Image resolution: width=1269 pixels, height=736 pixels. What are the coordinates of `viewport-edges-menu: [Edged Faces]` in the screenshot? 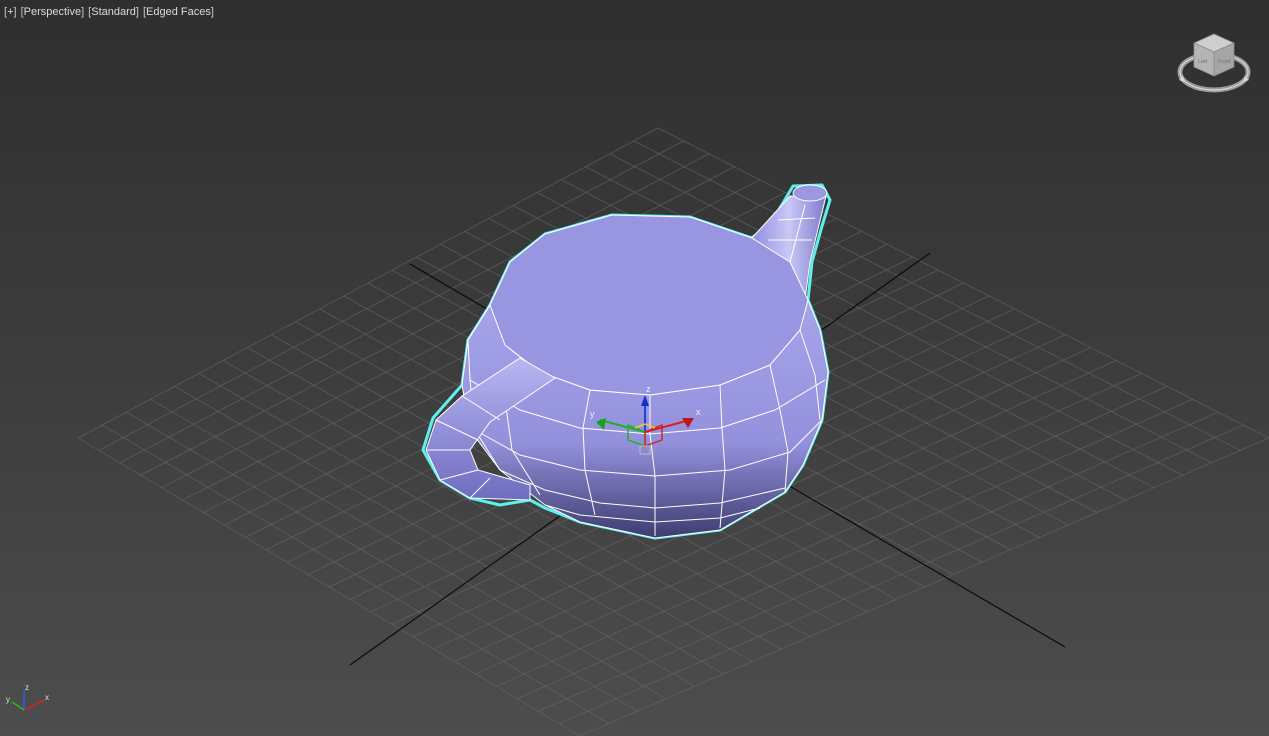 It's located at (178, 12).